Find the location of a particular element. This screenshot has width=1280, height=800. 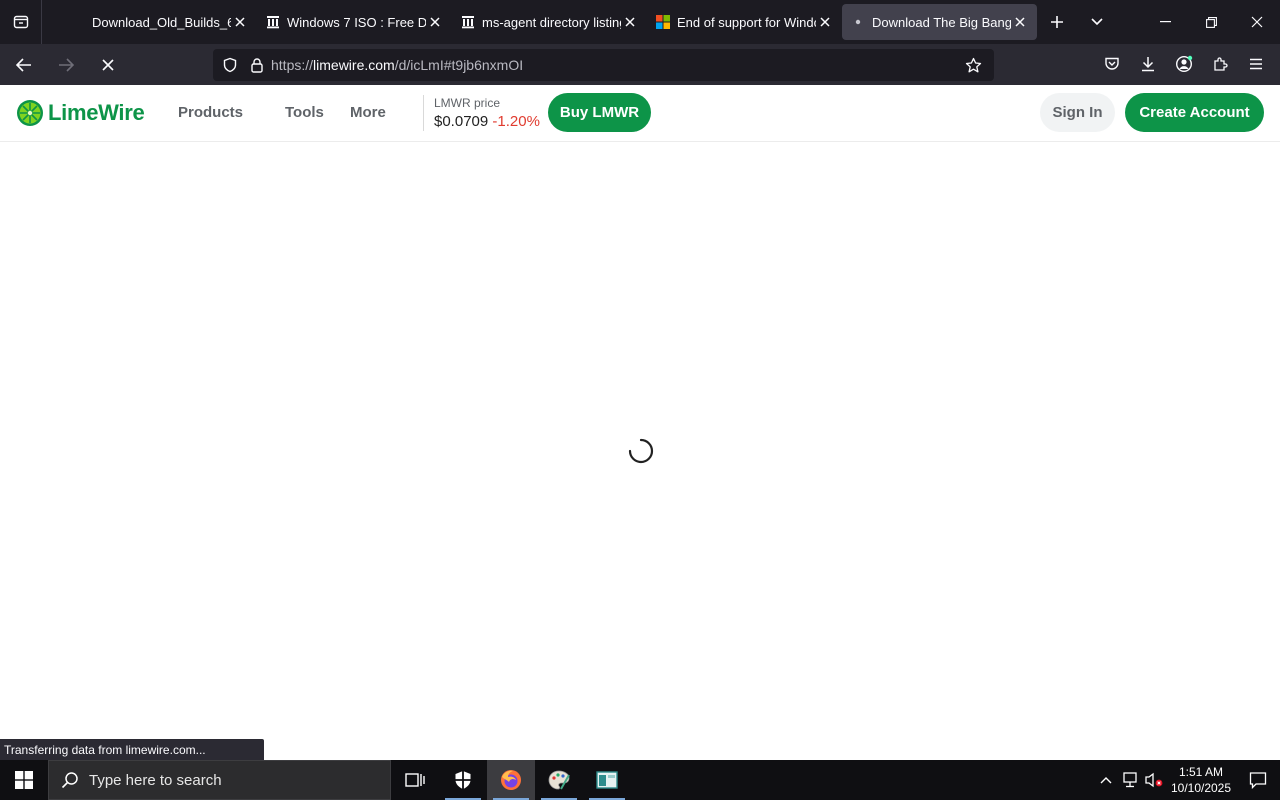

shield-icon is located at coordinates (463, 780).